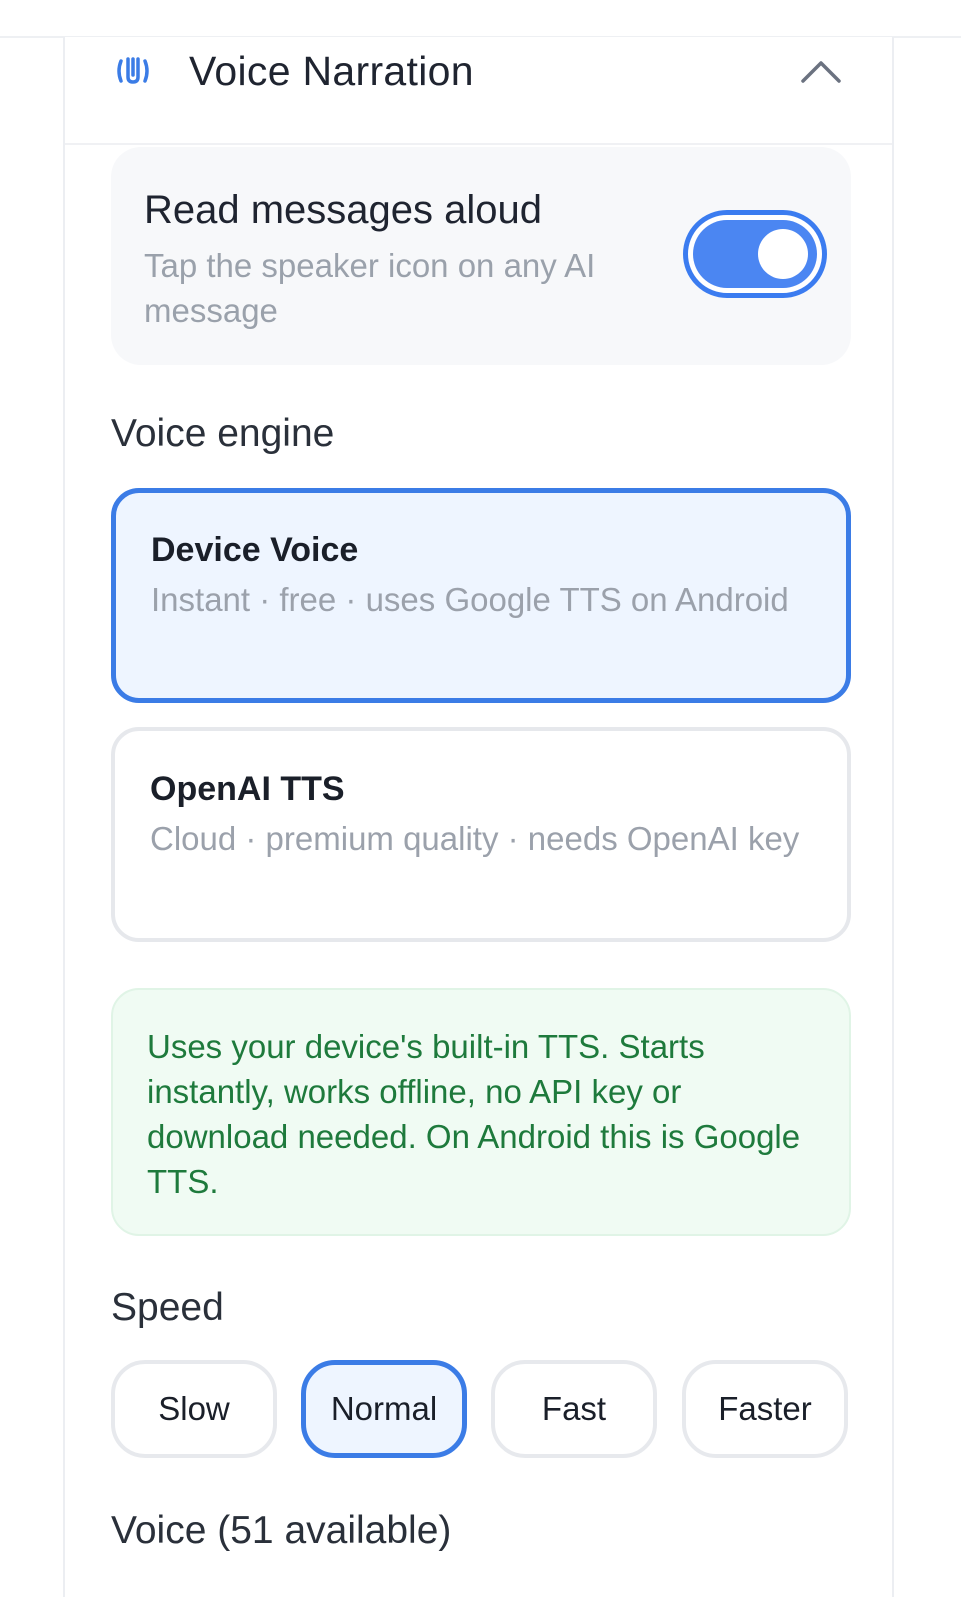  Describe the element at coordinates (331, 71) in the screenshot. I see `section-title: Voice Narration` at that location.